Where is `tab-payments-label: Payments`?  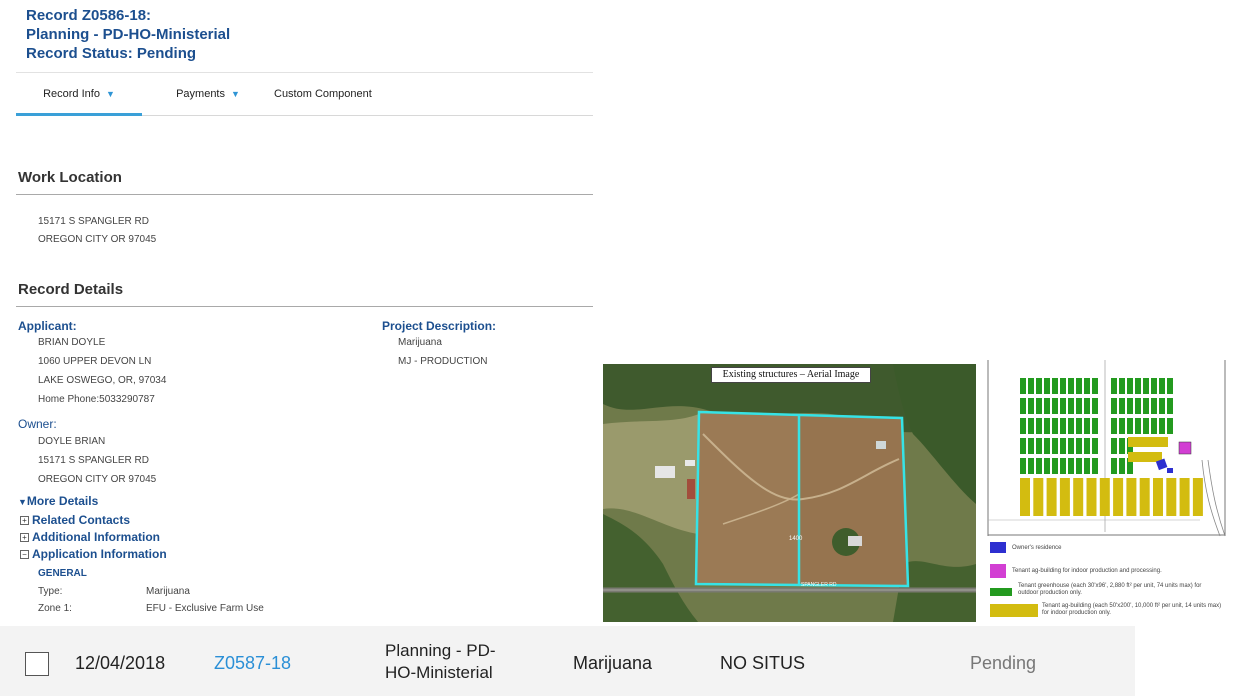
tab-payments-label: Payments is located at coordinates (200, 94).